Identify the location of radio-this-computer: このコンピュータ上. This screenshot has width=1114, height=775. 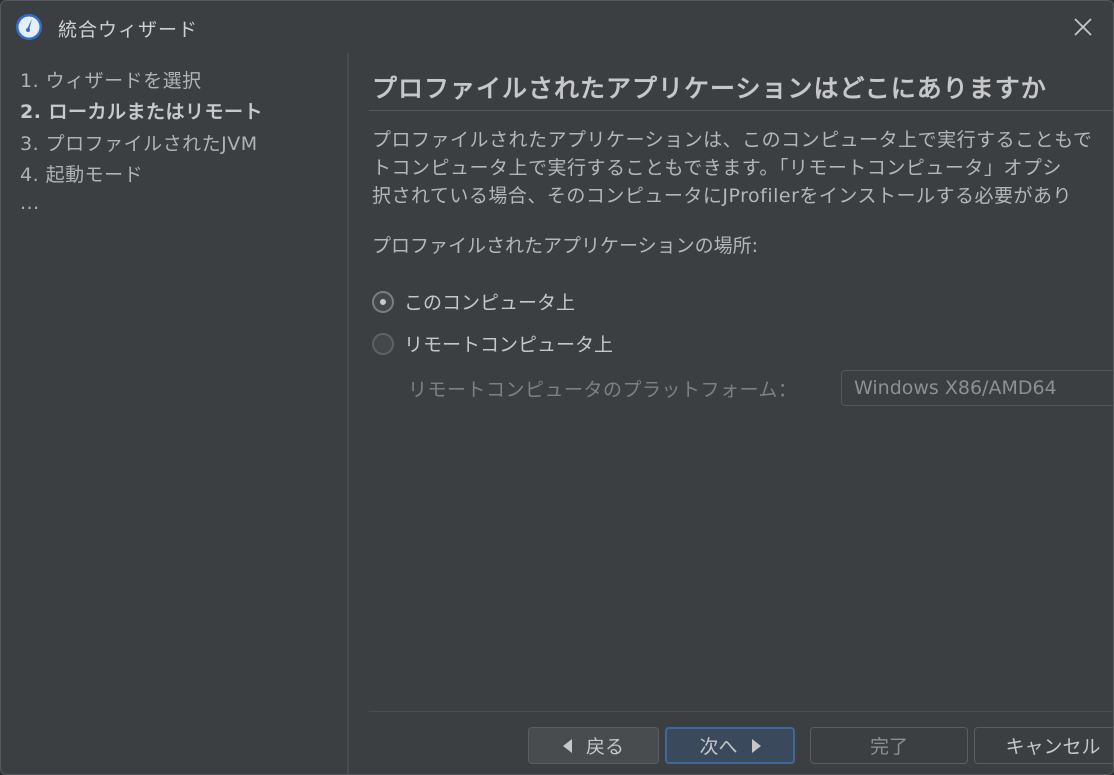
(473, 301).